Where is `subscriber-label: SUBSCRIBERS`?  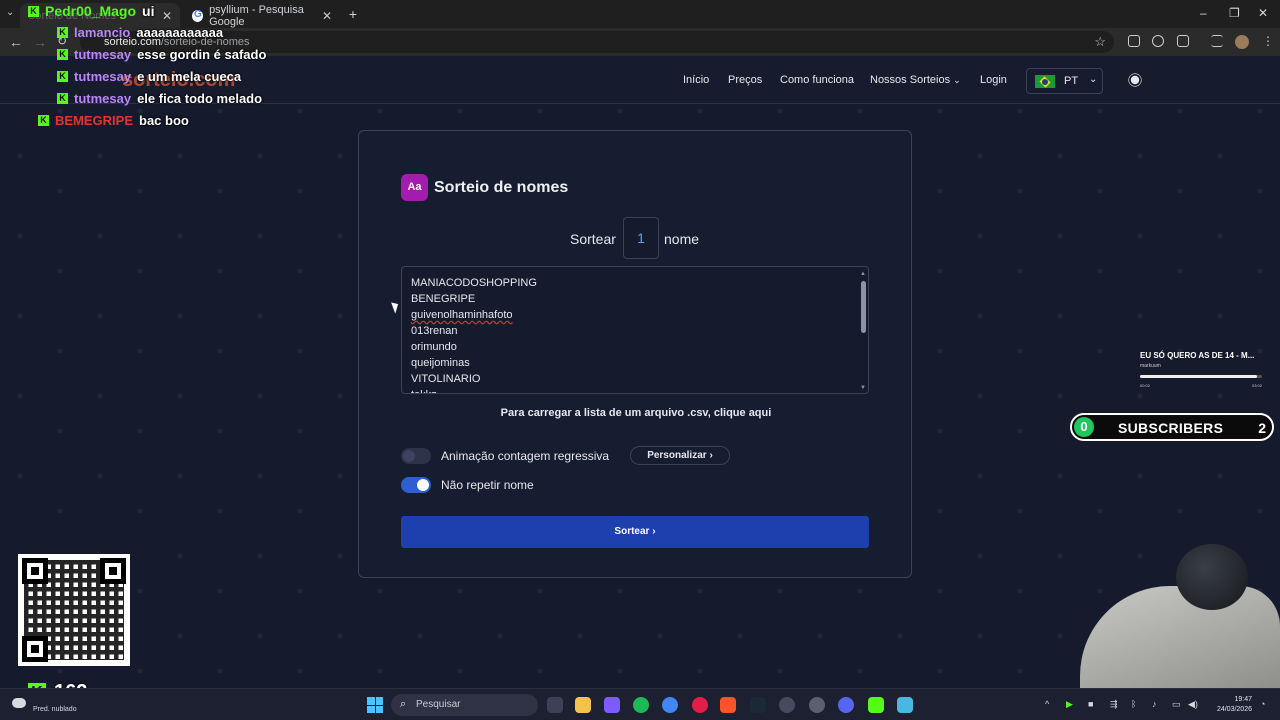 subscriber-label: SUBSCRIBERS is located at coordinates (1171, 428).